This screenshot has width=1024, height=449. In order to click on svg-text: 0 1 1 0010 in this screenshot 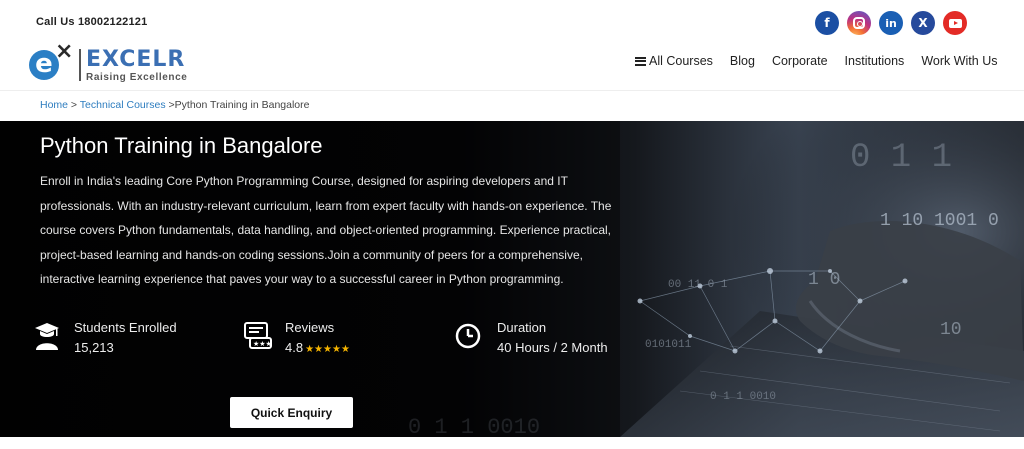, I will do `click(743, 397)`.